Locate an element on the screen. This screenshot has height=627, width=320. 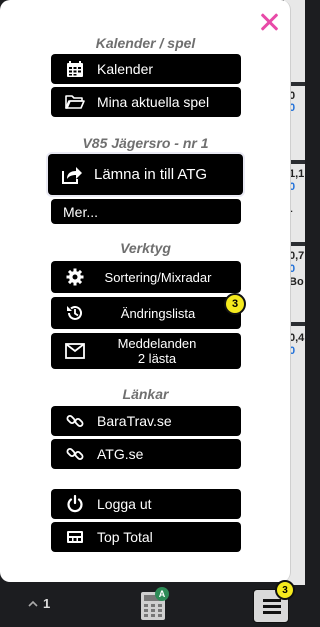
submit-to-atg-label: Lämna in till ATG is located at coordinates (151, 174).